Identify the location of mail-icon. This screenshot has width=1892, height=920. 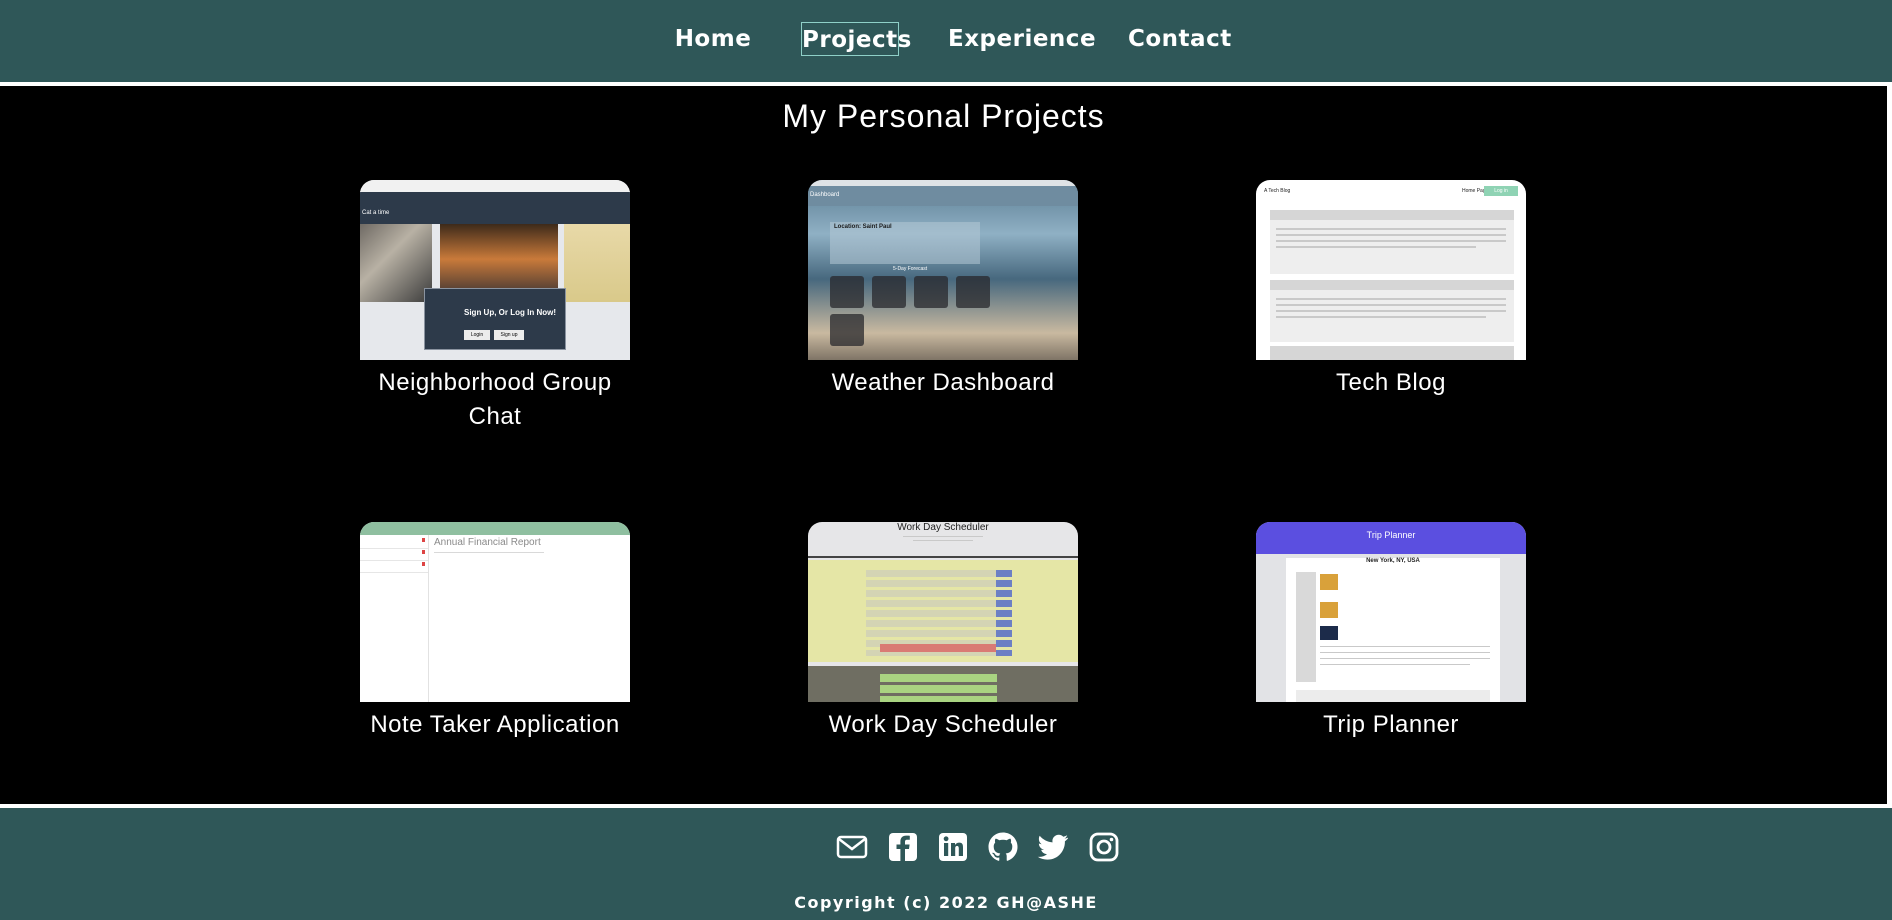
(852, 847).